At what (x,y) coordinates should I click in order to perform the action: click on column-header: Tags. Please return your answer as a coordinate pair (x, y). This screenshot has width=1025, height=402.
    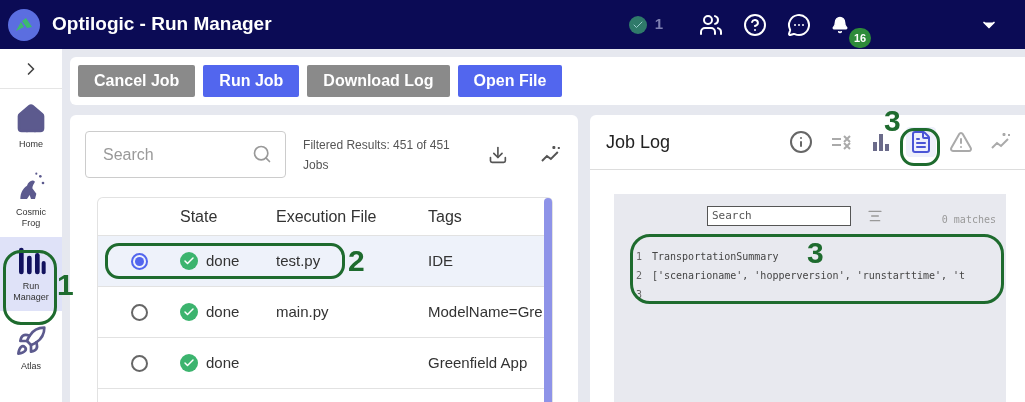
    Looking at the image, I should click on (445, 216).